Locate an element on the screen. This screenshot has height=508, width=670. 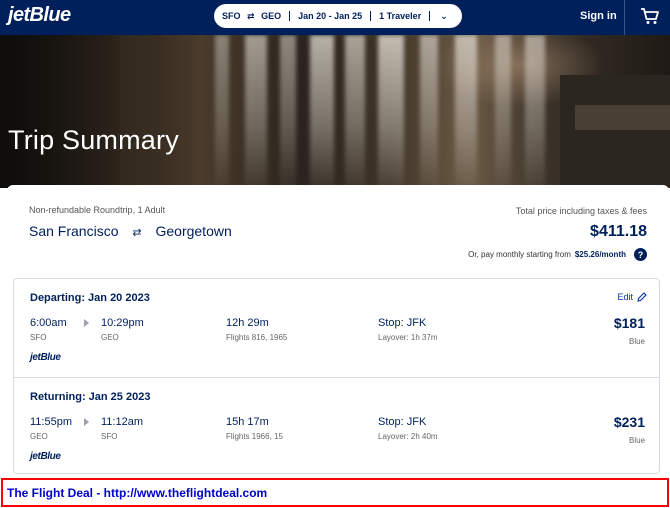
help-icon: ? is located at coordinates (640, 254).